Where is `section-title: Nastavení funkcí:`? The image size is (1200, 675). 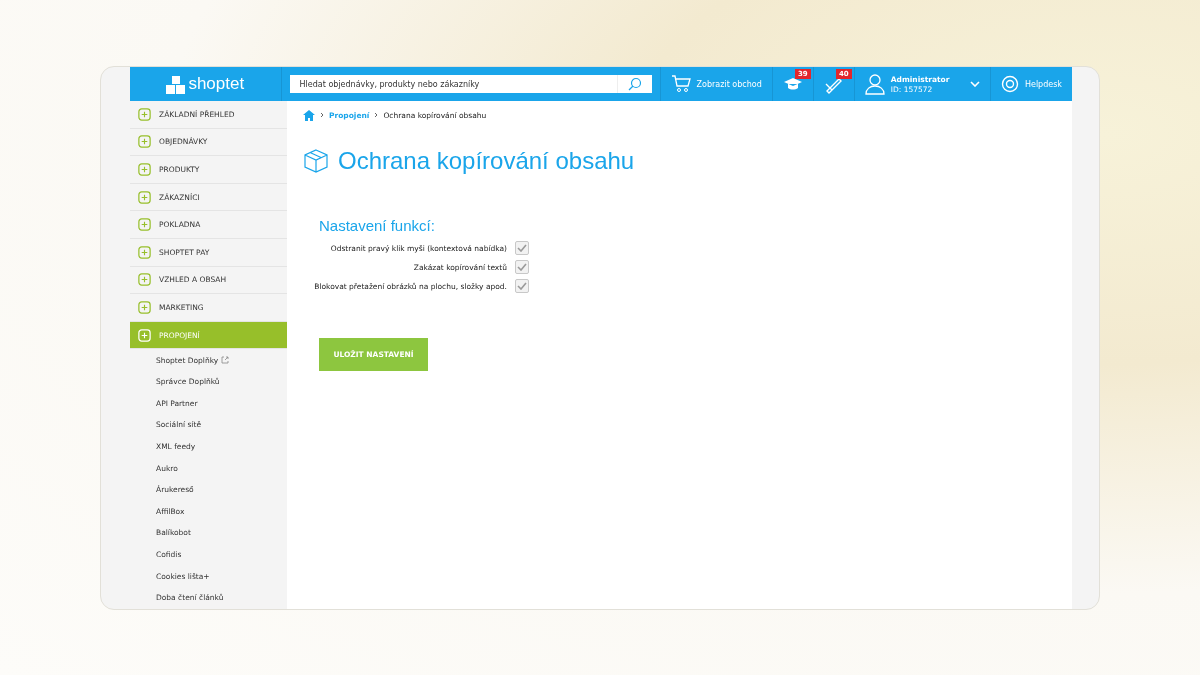 section-title: Nastavení funkcí: is located at coordinates (377, 225).